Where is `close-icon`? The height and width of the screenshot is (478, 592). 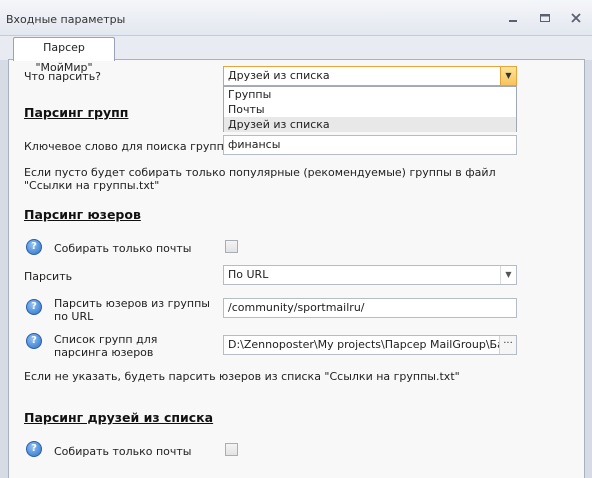
close-icon is located at coordinates (576, 18).